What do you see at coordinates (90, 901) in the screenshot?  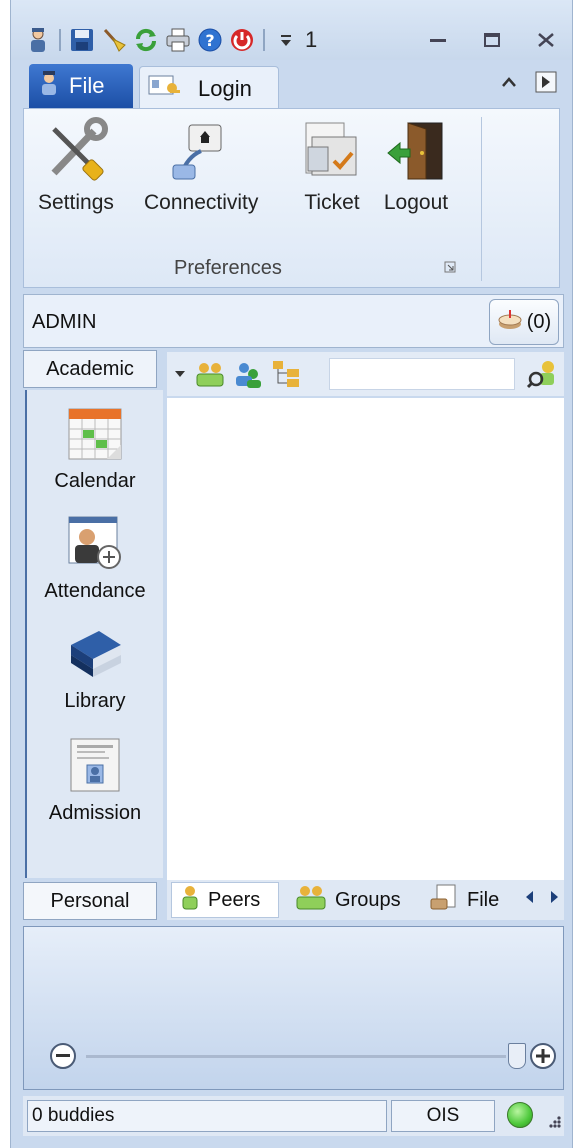 I see `nav-section-personal: Personal` at bounding box center [90, 901].